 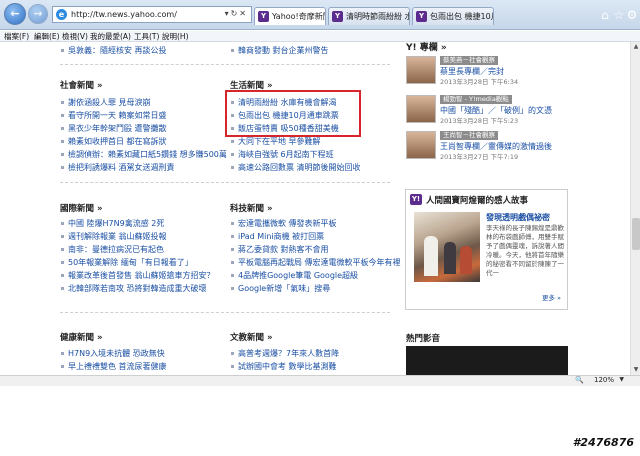 I want to click on tech-news-title: 科技新聞 », so click(x=251, y=208).